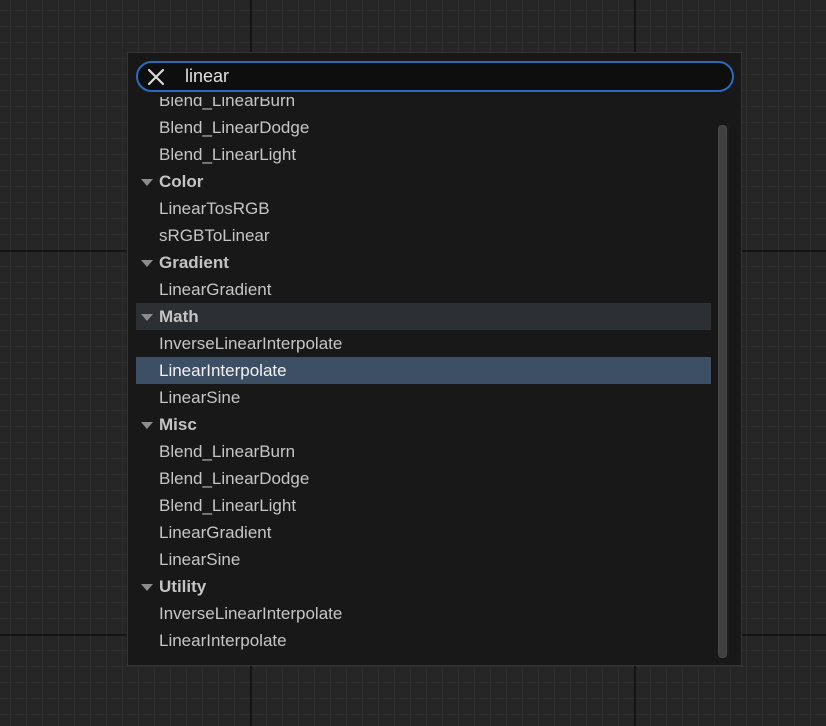 The width and height of the screenshot is (826, 726). What do you see at coordinates (423, 208) in the screenshot?
I see `result-item: LinearTosRGB` at bounding box center [423, 208].